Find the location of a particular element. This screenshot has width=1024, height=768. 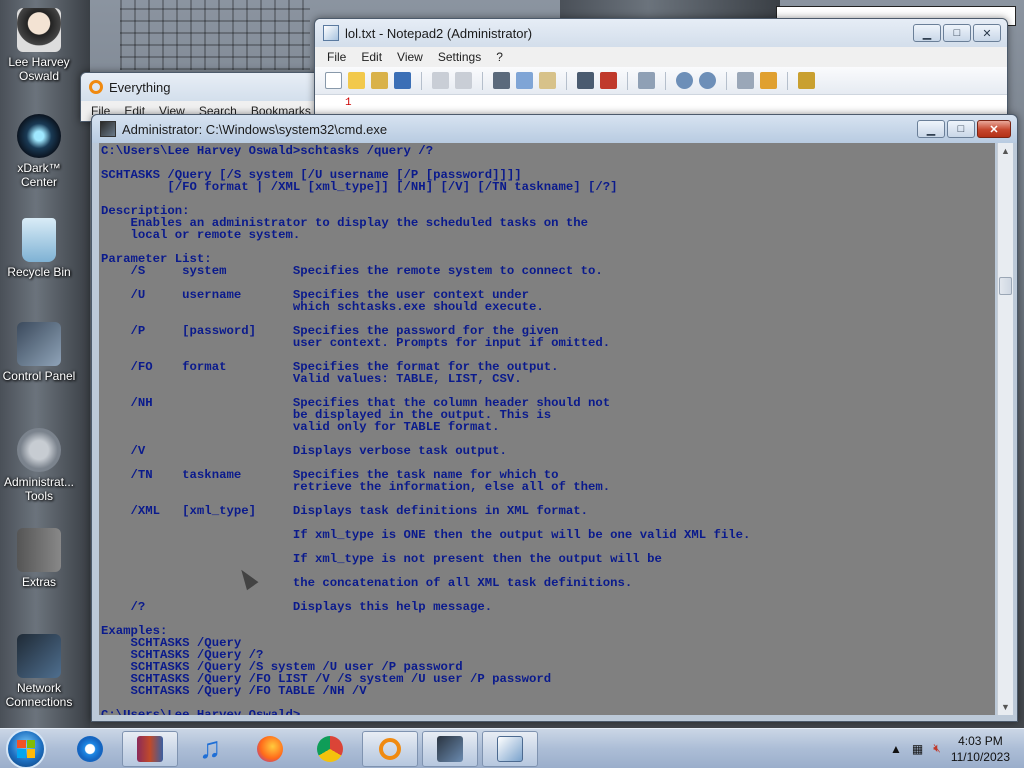

desktop-icon-administrative-tools: Administrat... Tools is located at coordinates (39, 465).